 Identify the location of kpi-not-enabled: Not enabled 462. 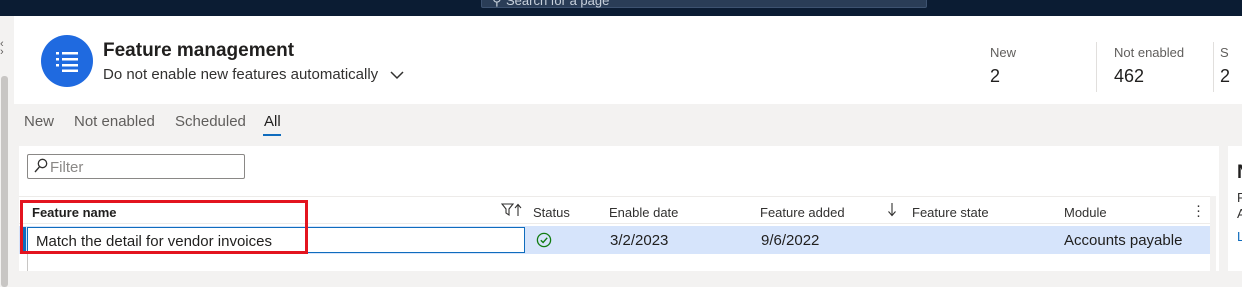
(1149, 66).